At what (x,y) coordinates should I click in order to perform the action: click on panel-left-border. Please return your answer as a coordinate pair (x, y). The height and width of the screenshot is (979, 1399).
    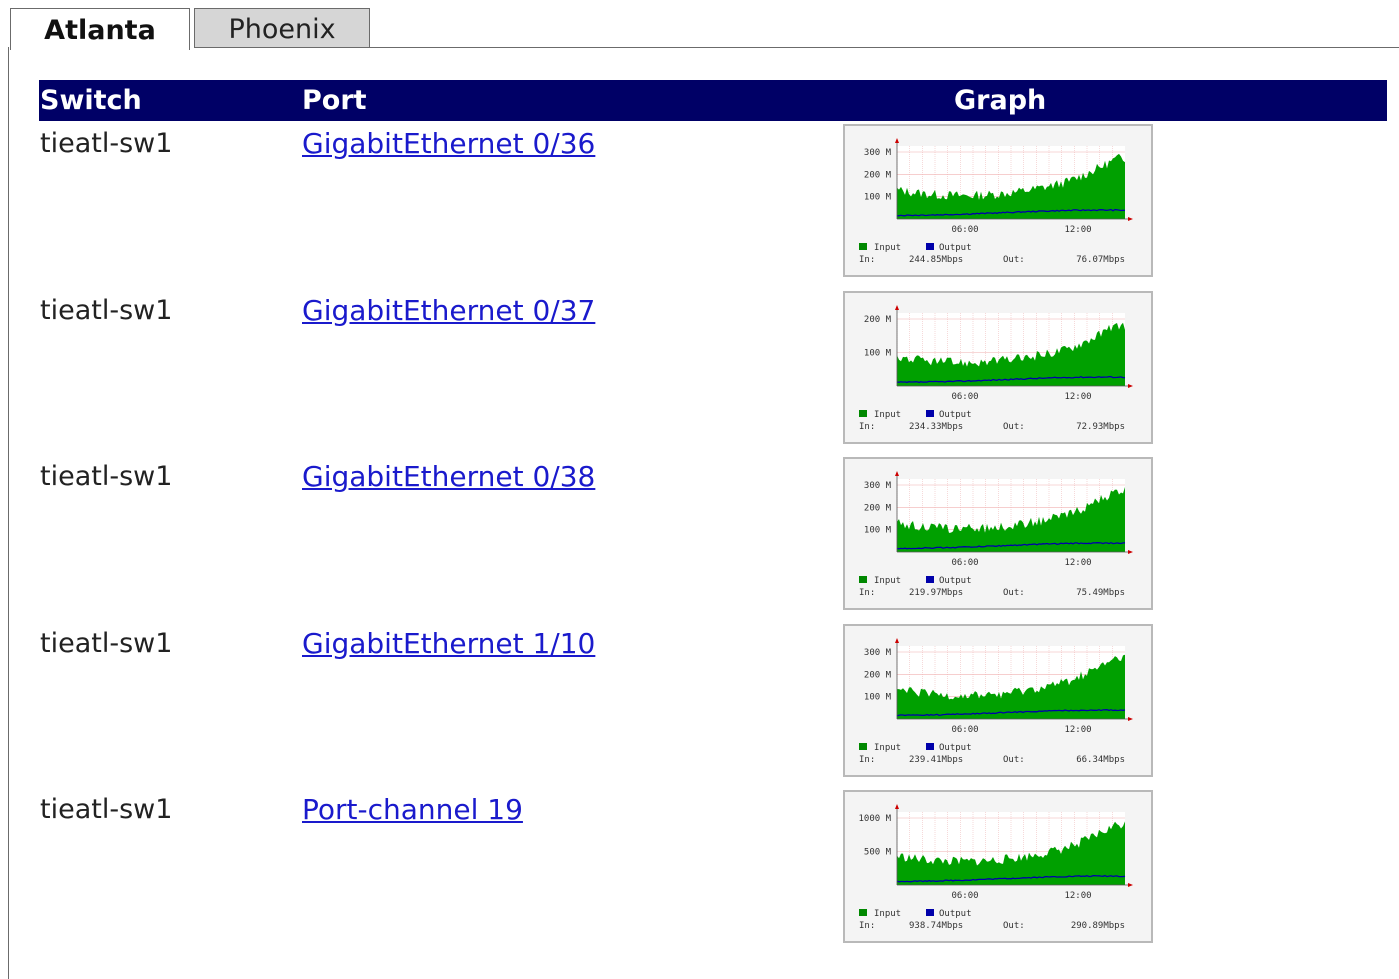
    Looking at the image, I should click on (8, 513).